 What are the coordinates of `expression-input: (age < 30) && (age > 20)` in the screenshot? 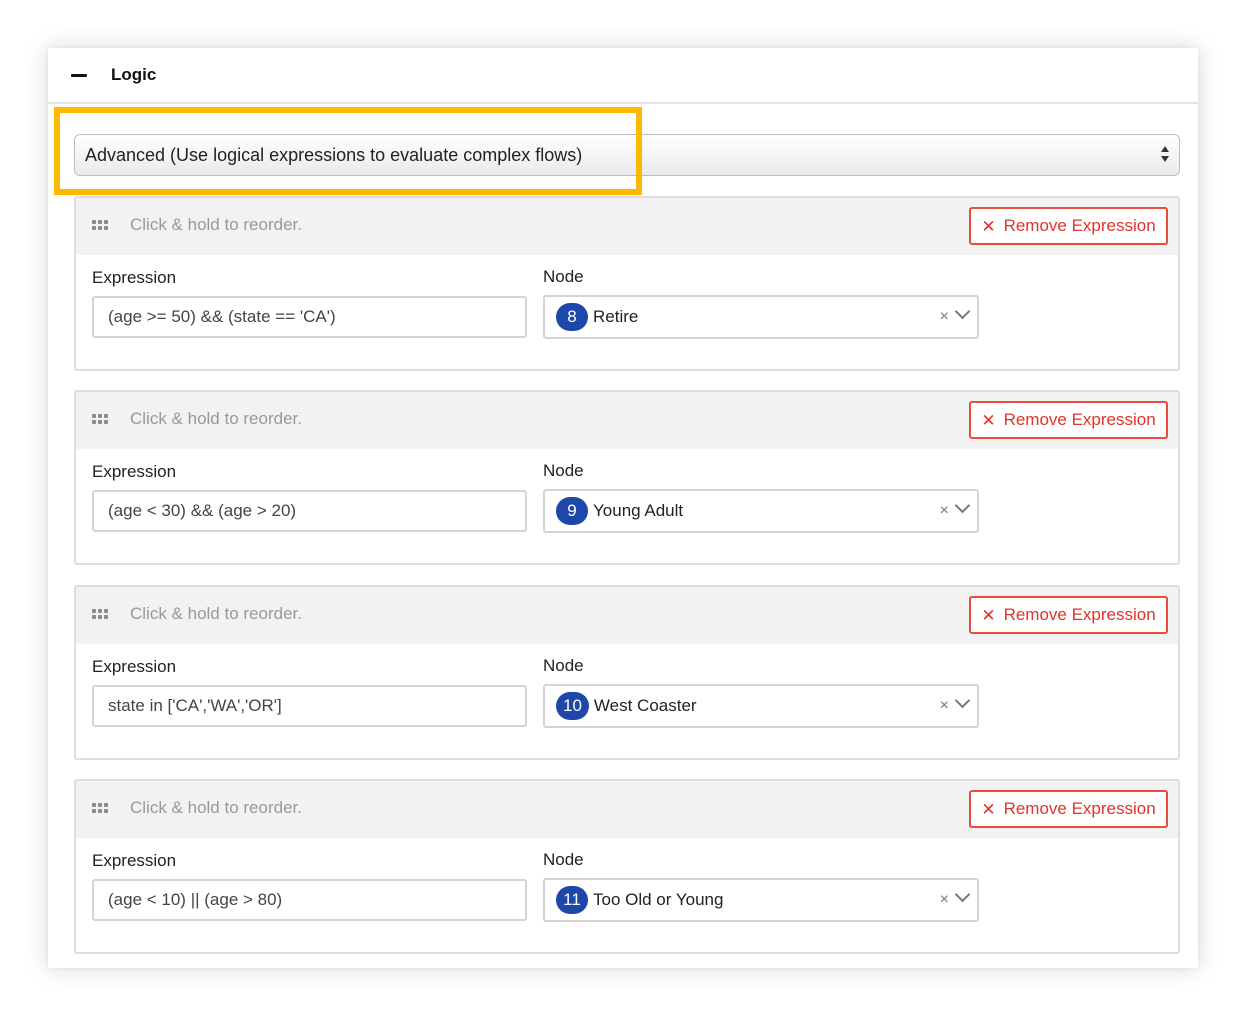 It's located at (309, 511).